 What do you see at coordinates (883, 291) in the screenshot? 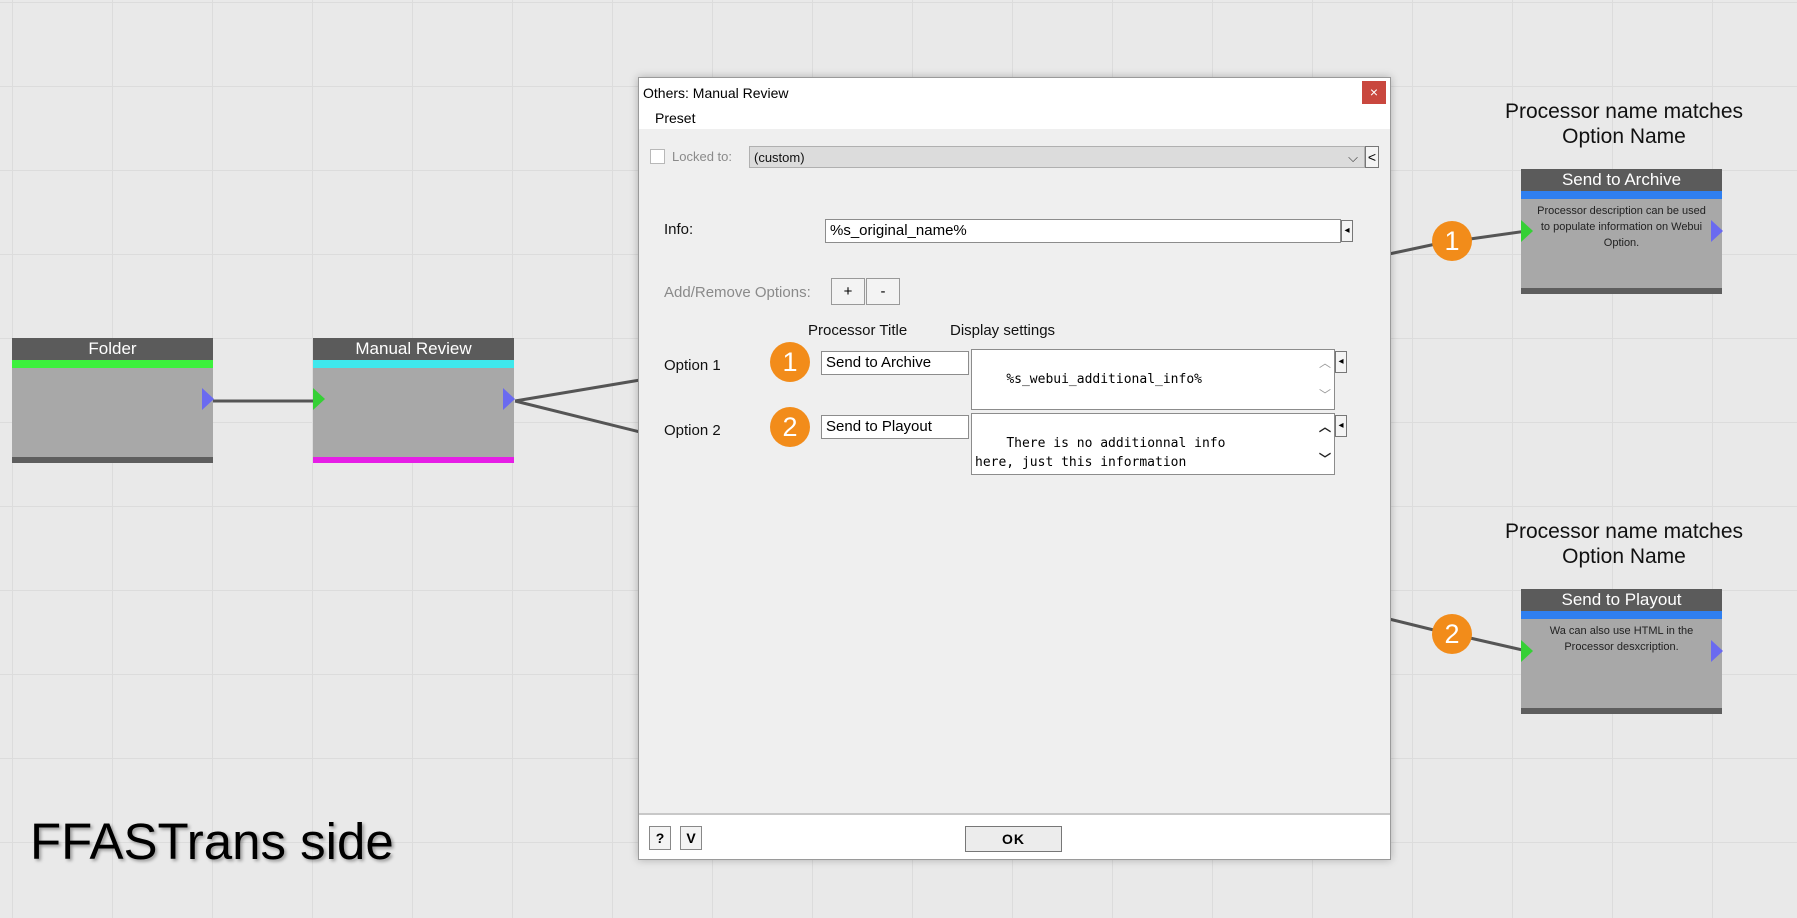
I see `remove-option-button: -` at bounding box center [883, 291].